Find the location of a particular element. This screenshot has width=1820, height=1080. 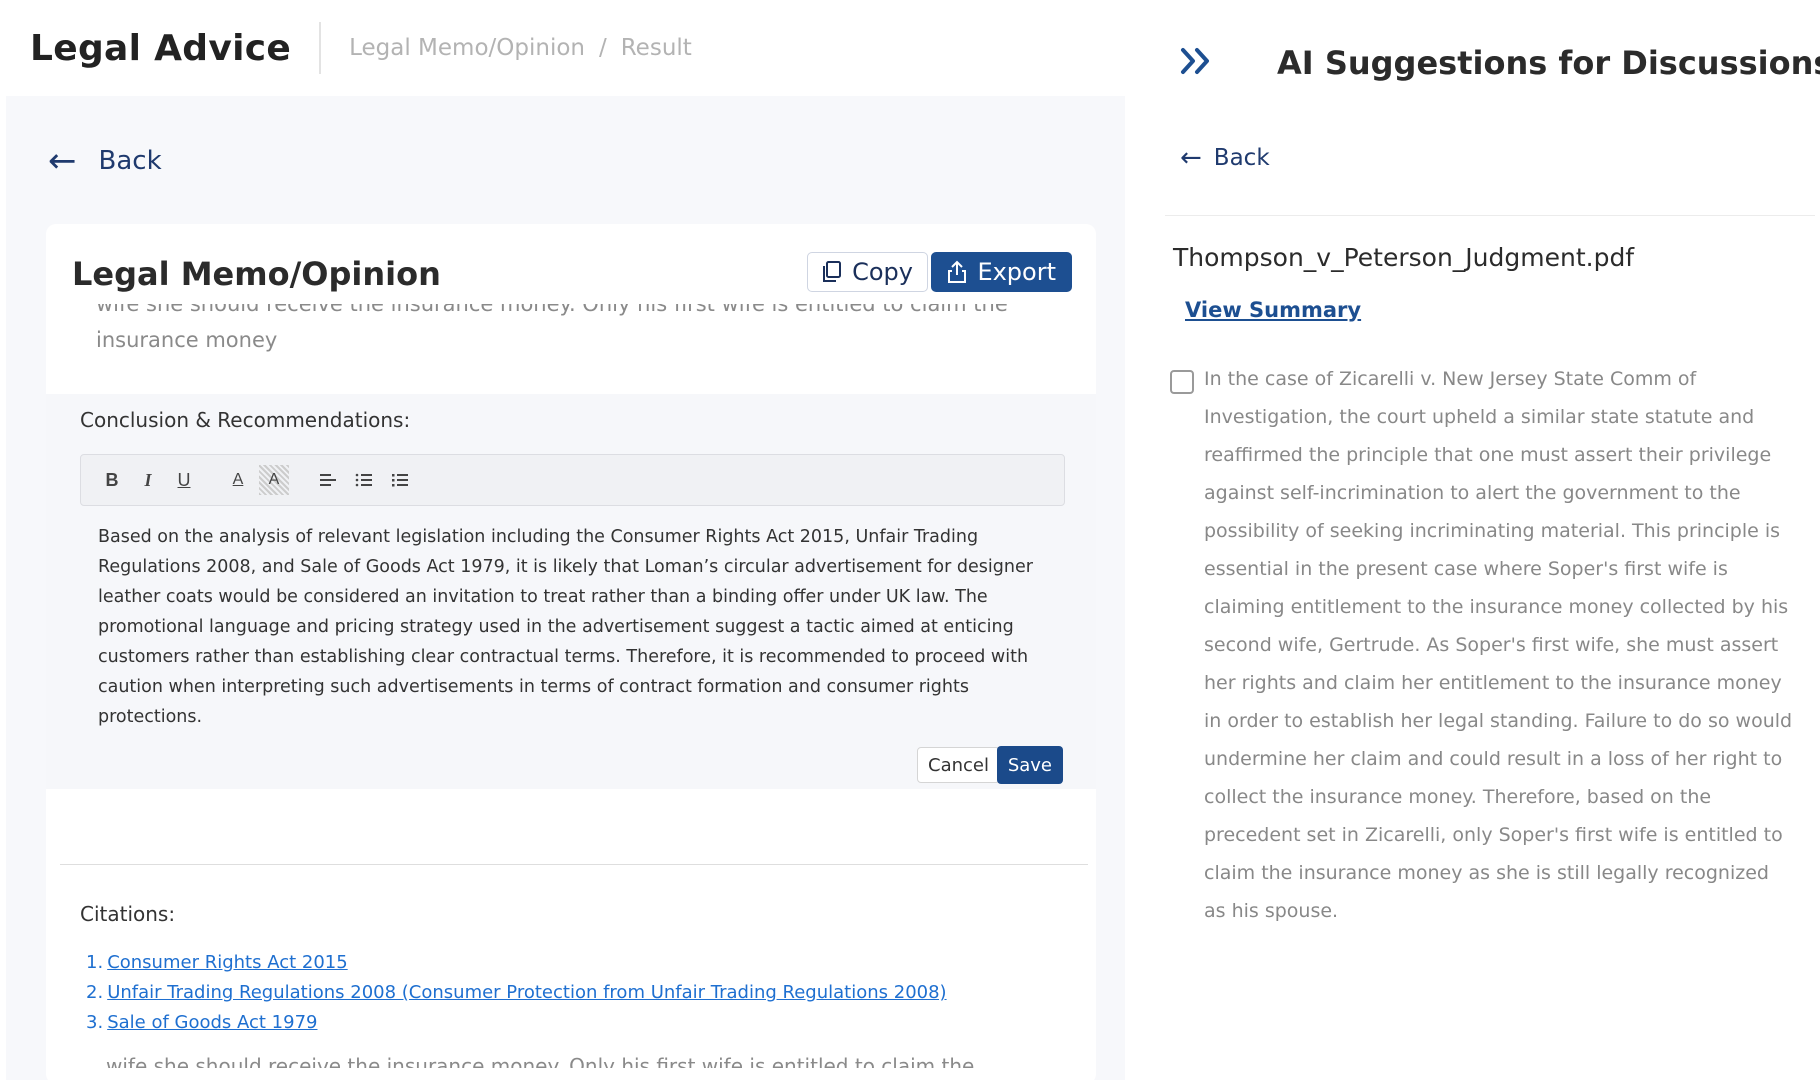

ordered-list-icon is located at coordinates (364, 480).